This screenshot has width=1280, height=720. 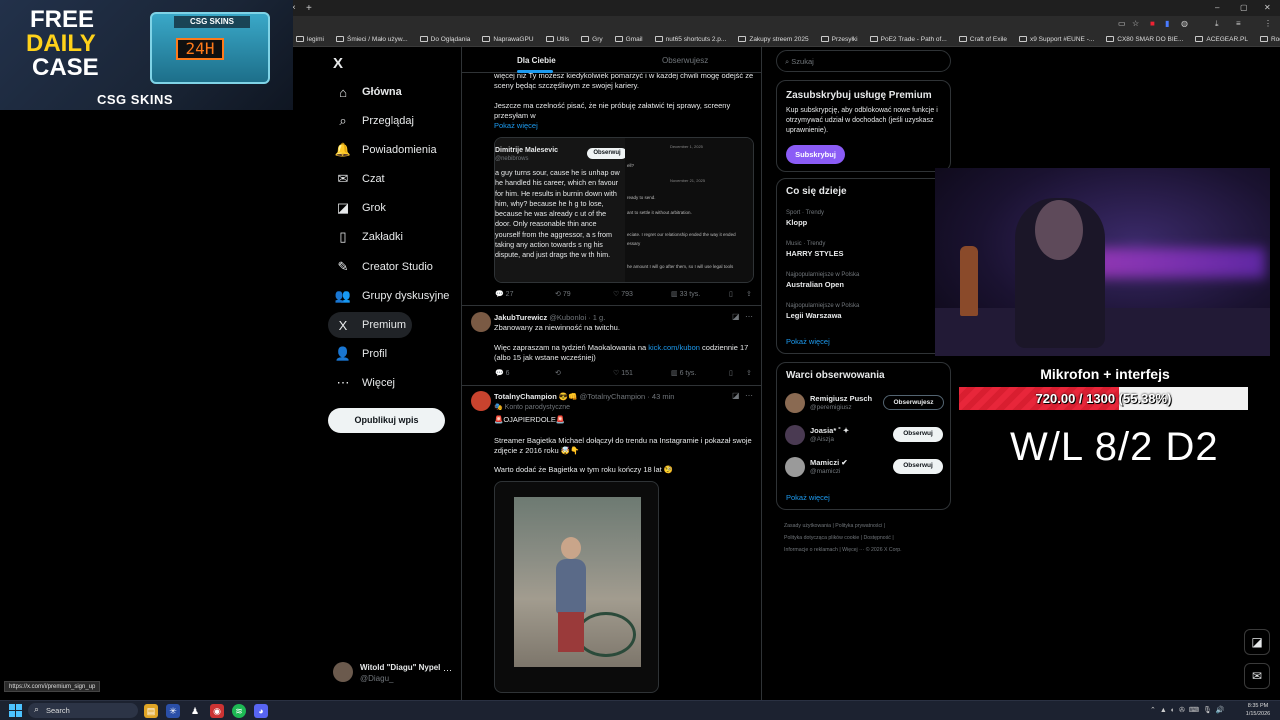 I want to click on kick-link: kick.com/kubon, so click(x=674, y=347).